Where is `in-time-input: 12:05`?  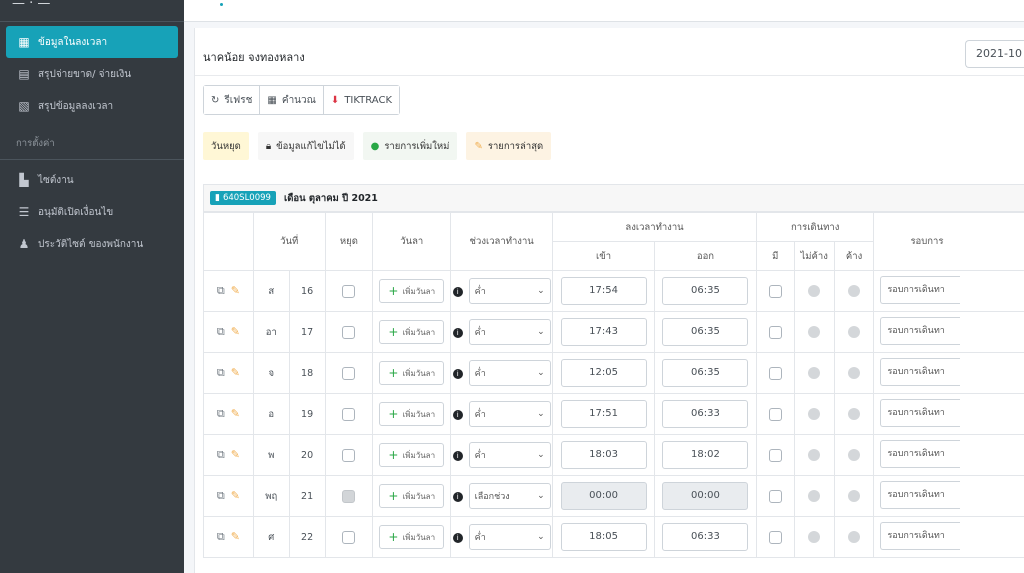
in-time-input: 12:05 is located at coordinates (603, 373).